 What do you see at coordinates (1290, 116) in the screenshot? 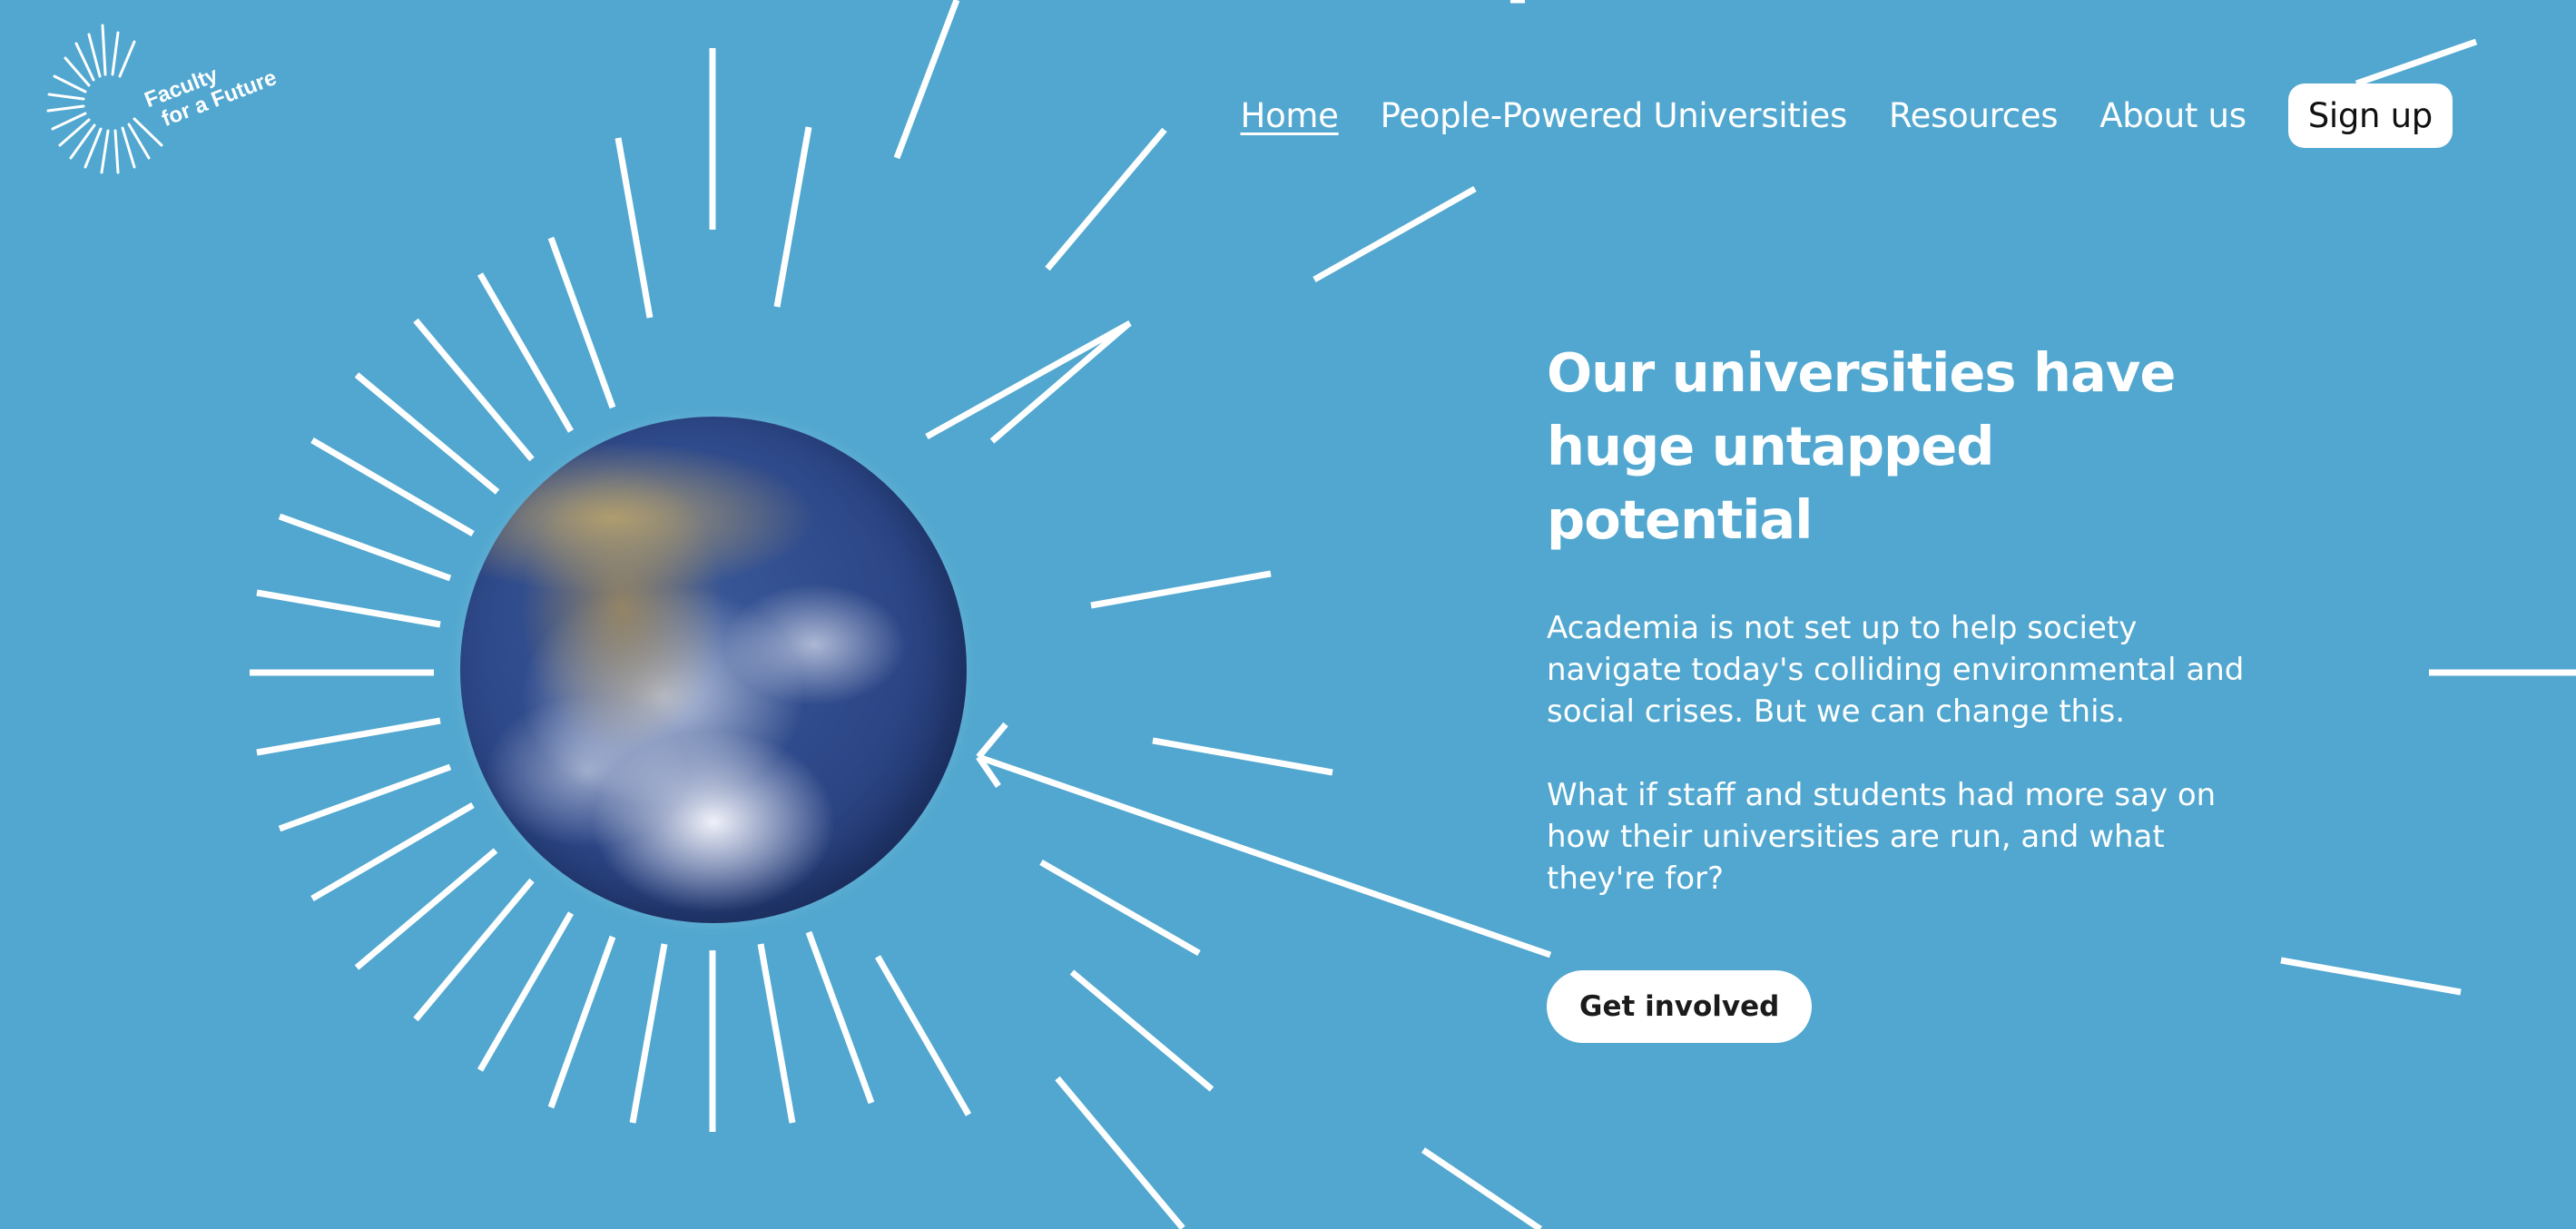
I see `nav-link-home: Home` at bounding box center [1290, 116].